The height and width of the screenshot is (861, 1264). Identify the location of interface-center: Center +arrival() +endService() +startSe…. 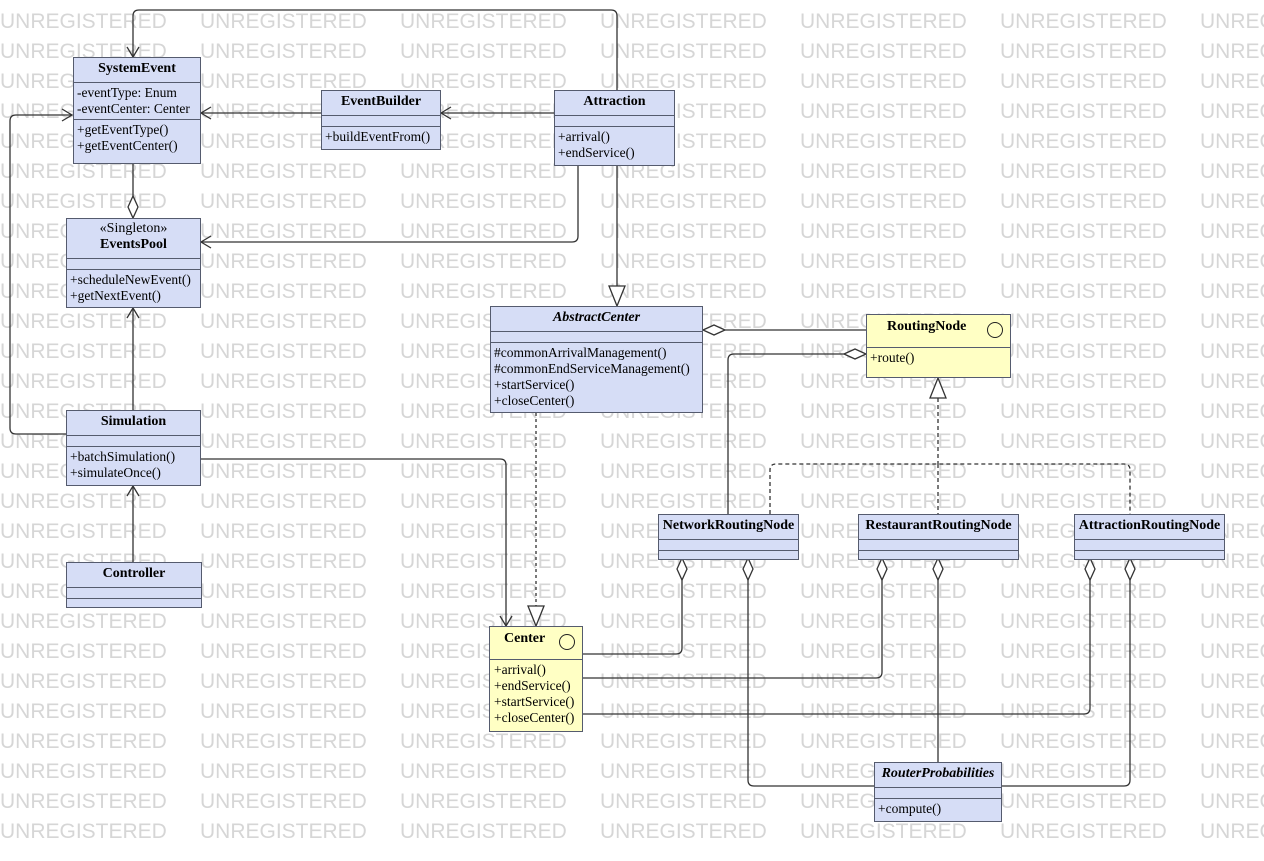
(536, 679).